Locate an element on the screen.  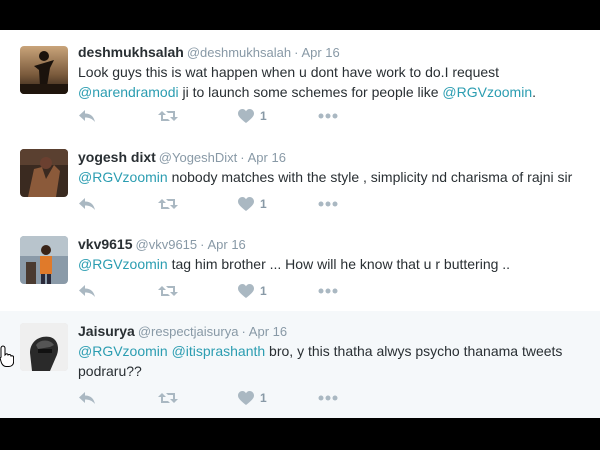
handle: @vkv9615 is located at coordinates (167, 244).